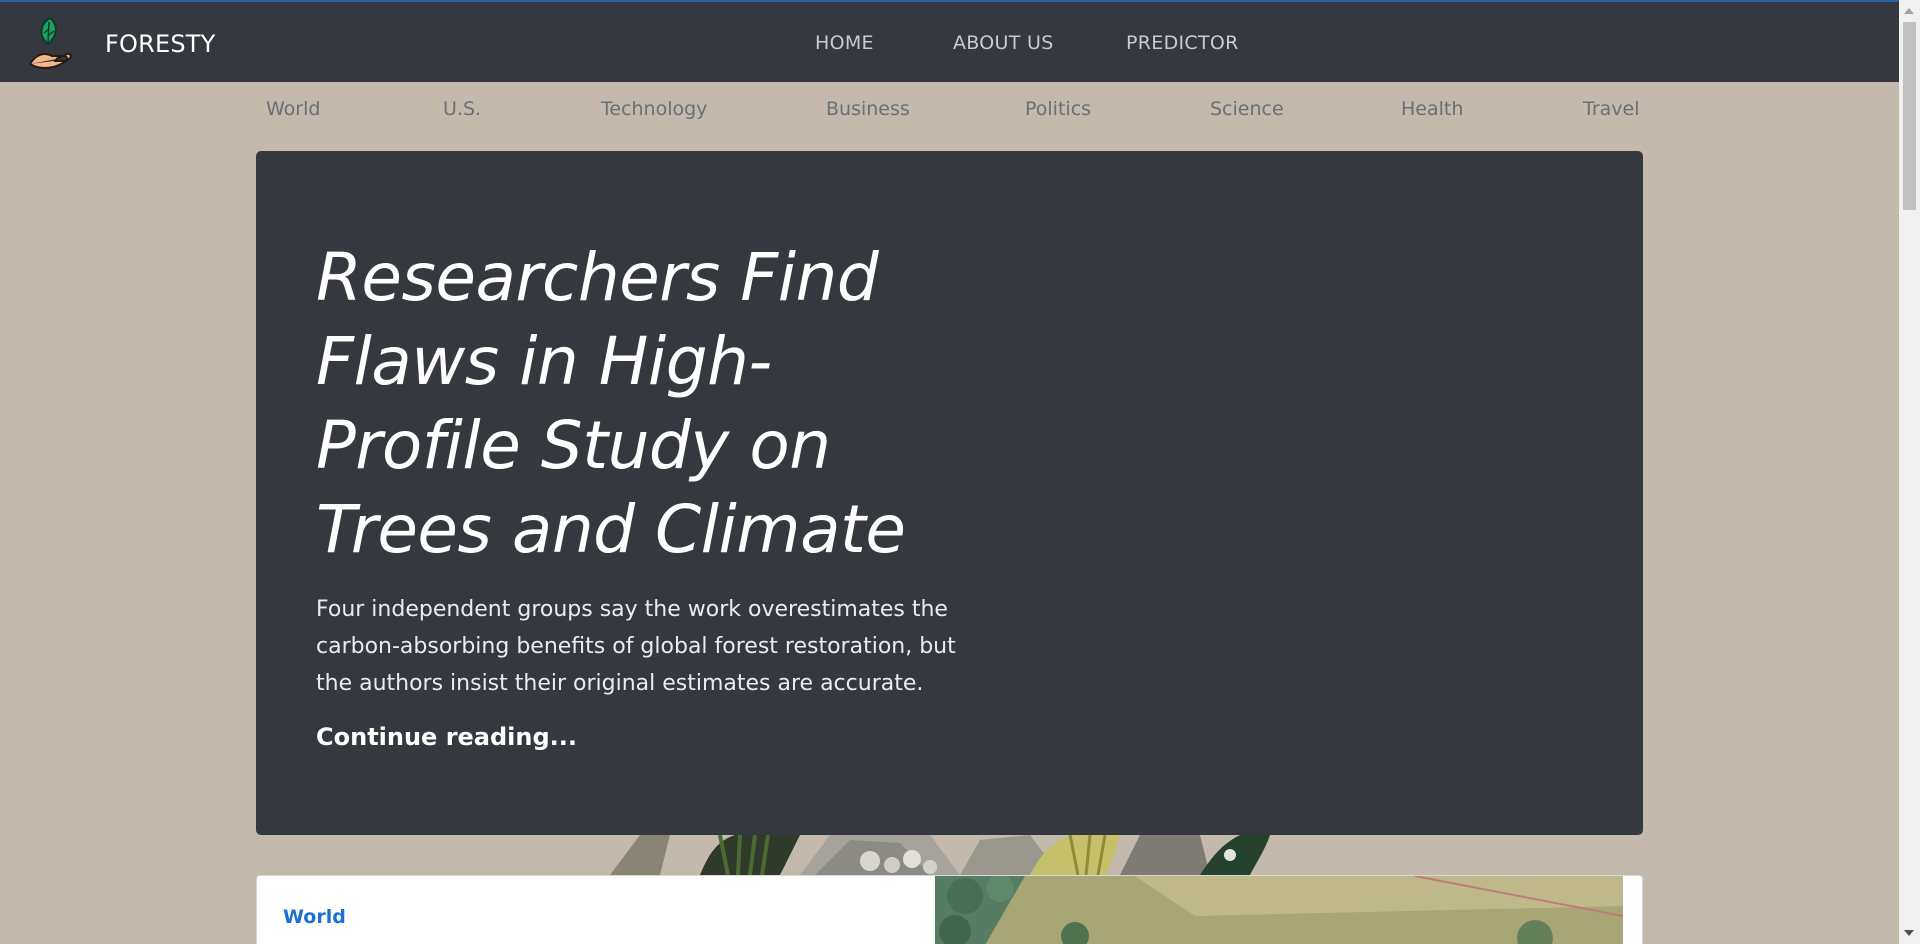 The width and height of the screenshot is (1920, 944). I want to click on featured-article-card: World, so click(949, 909).